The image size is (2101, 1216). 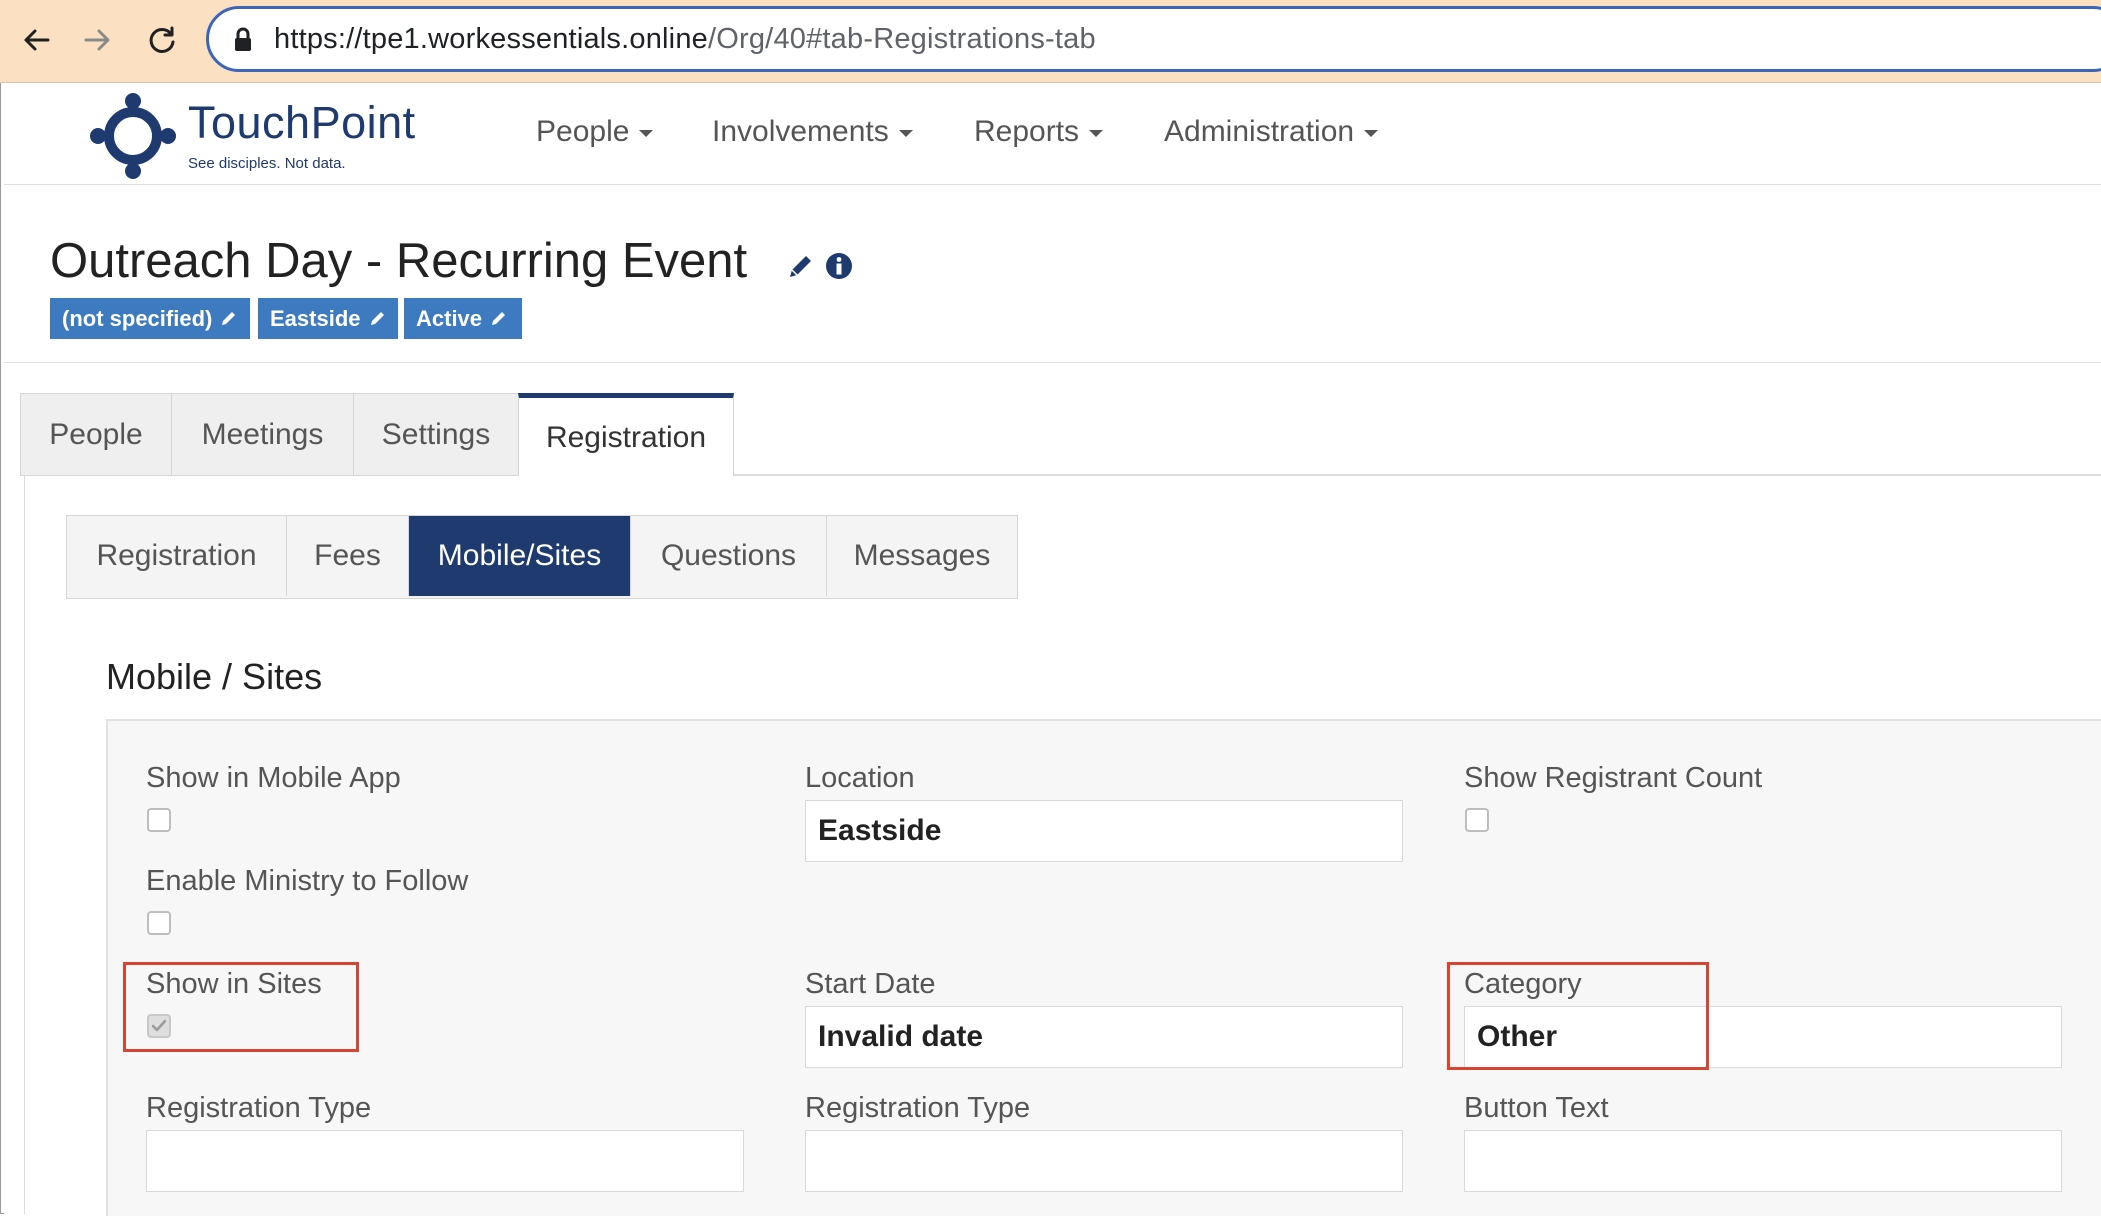 I want to click on nav-involvements: Involvements, so click(x=812, y=132).